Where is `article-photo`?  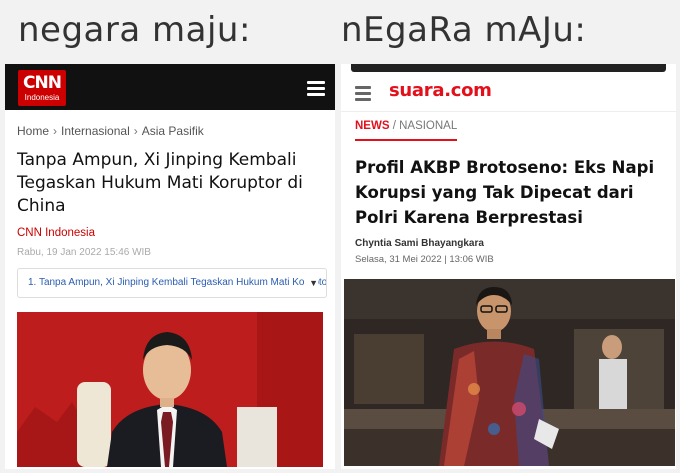
article-photo is located at coordinates (170, 389).